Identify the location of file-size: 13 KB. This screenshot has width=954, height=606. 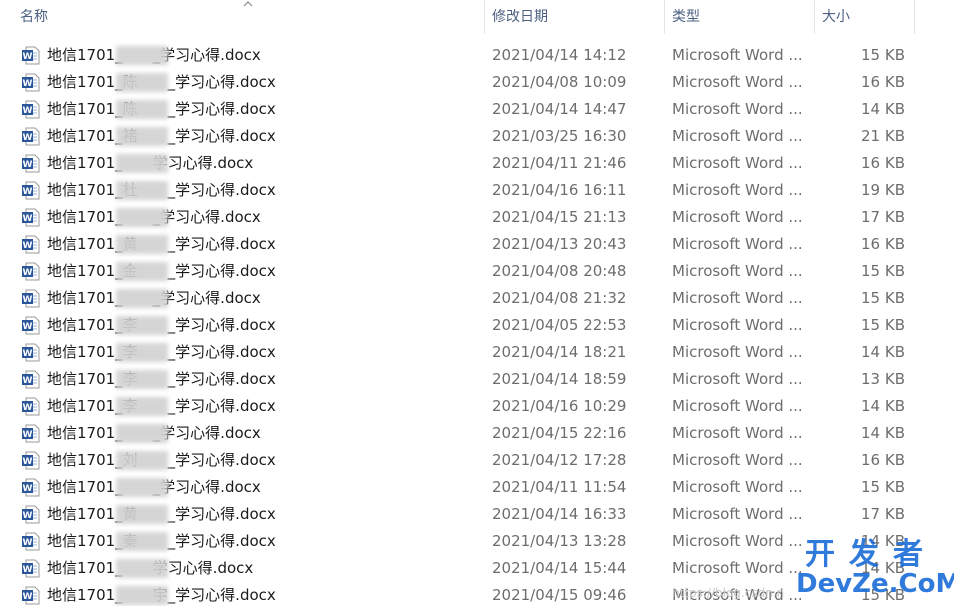
(883, 379).